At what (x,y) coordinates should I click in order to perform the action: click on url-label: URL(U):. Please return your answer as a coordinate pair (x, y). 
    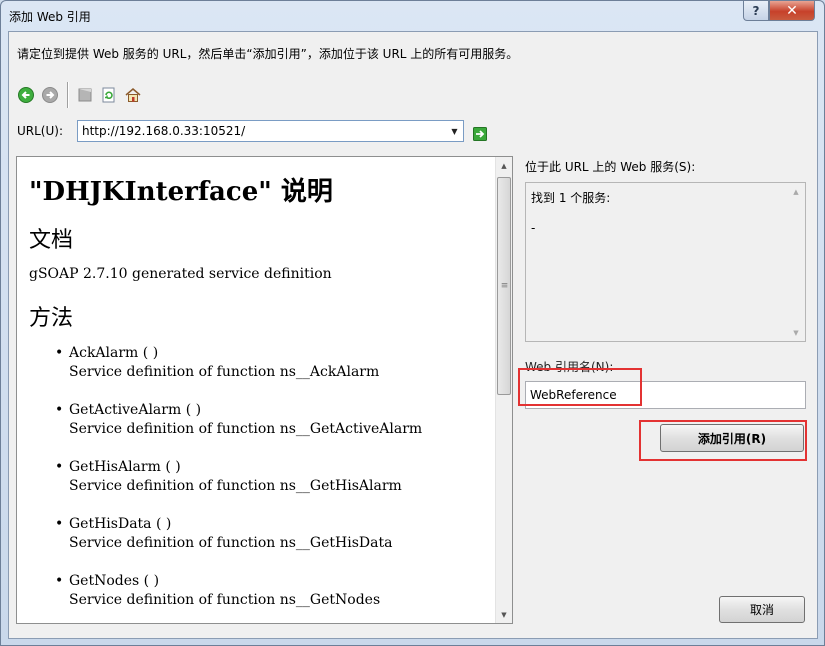
    Looking at the image, I should click on (40, 131).